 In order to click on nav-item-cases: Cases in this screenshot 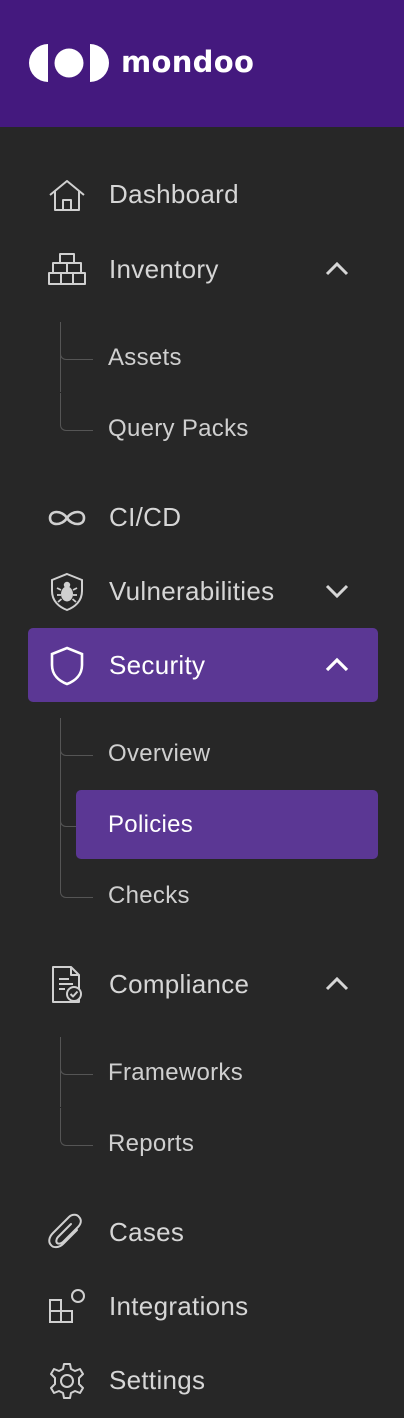, I will do `click(203, 1232)`.